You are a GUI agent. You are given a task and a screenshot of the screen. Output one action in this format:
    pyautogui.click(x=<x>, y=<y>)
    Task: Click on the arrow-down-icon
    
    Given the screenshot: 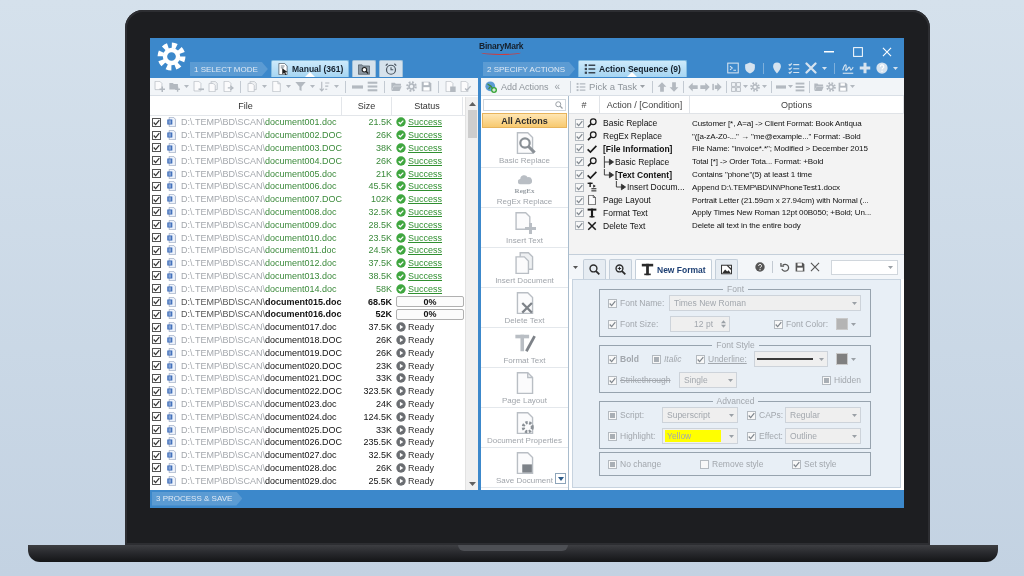 What is the action you would take?
    pyautogui.click(x=673, y=86)
    